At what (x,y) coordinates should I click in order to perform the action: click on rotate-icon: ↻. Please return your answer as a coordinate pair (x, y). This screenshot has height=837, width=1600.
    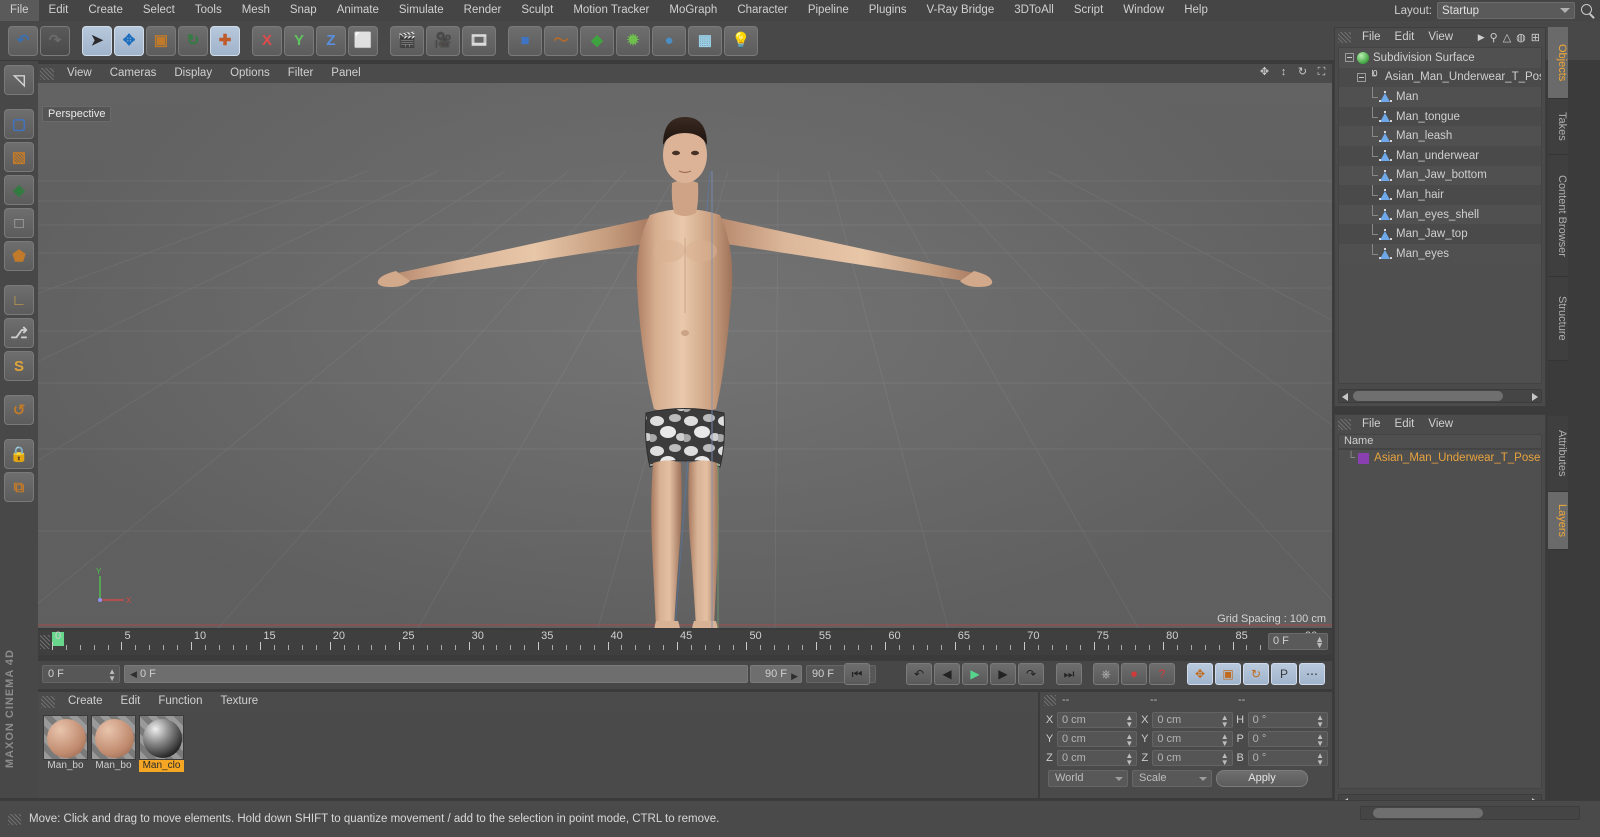
    Looking at the image, I should click on (1302, 72).